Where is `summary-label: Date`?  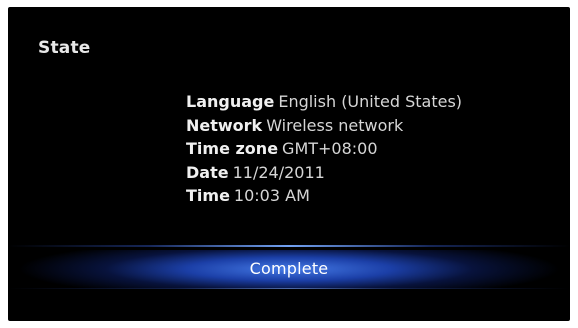
summary-label: Date is located at coordinates (207, 172).